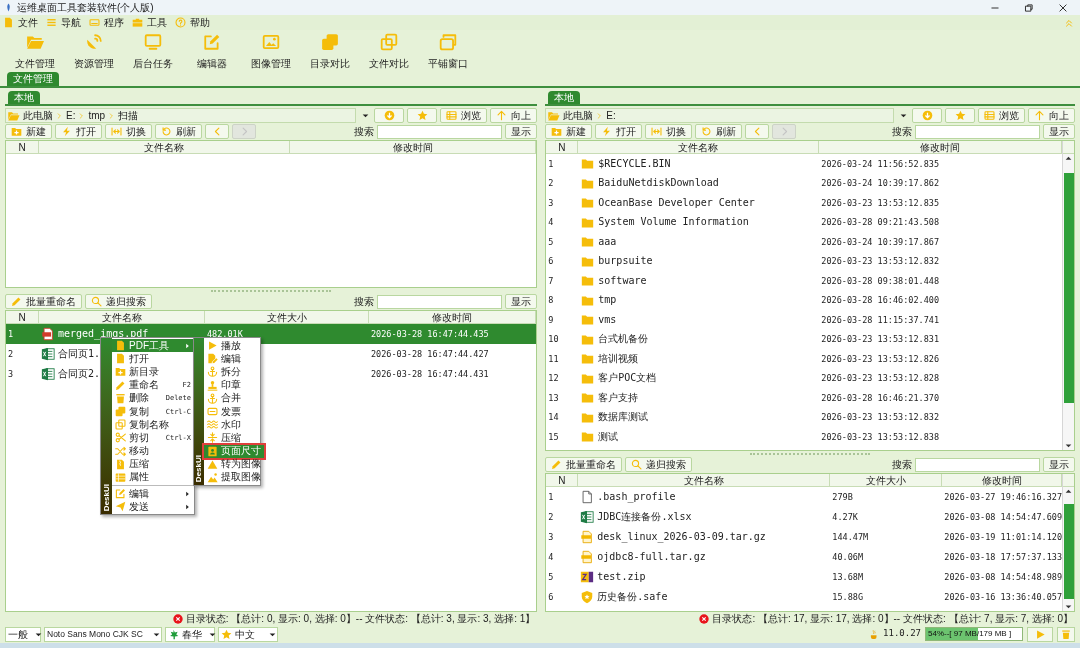  Describe the element at coordinates (632, 597) in the screenshot. I see `table-cell: 历史备份.safe` at that location.